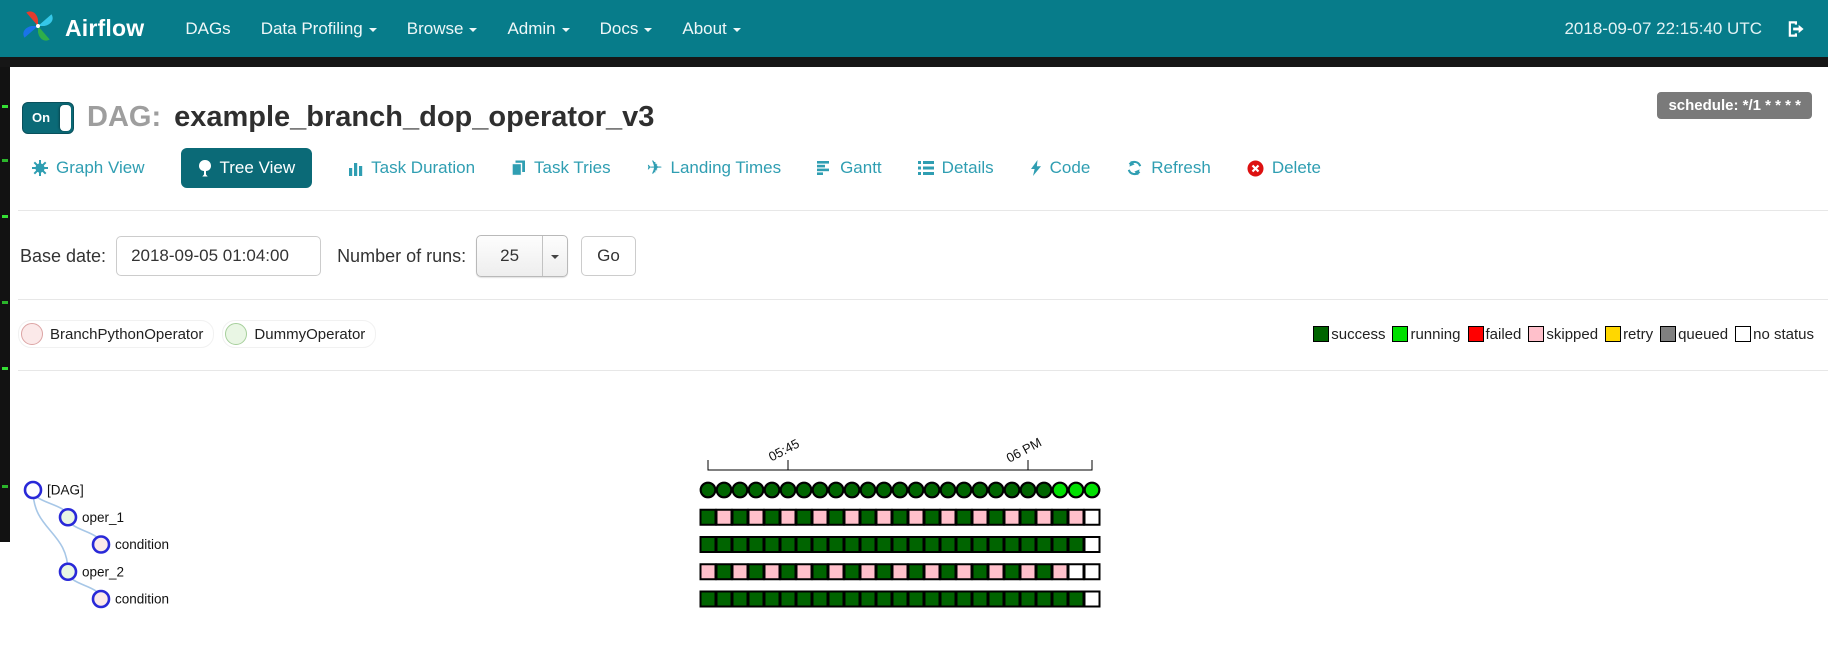 This screenshot has width=1828, height=648. Describe the element at coordinates (33, 490) in the screenshot. I see `tree-node-circle-dag` at that location.